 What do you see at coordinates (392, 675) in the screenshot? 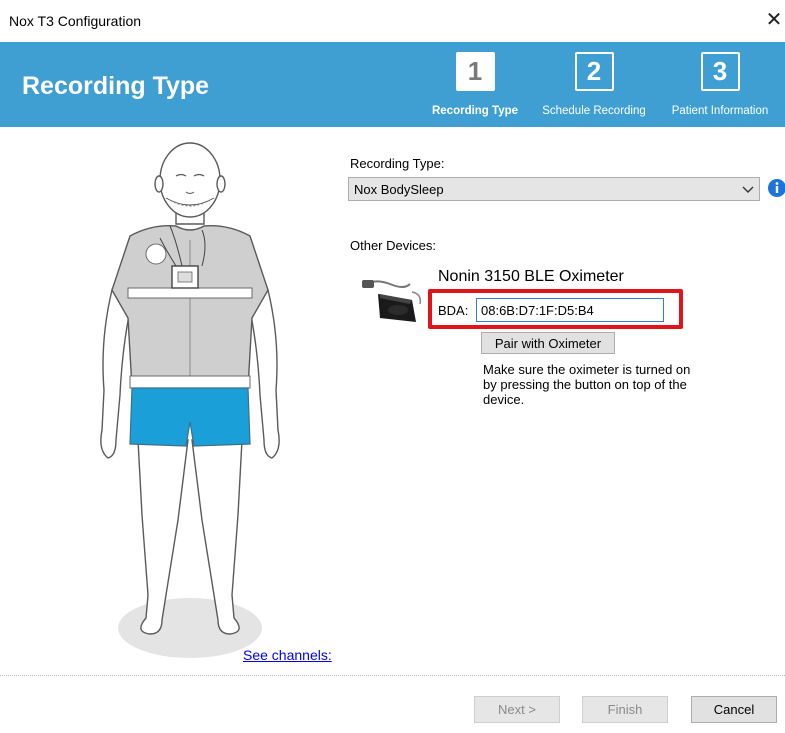
I see `footer-divider` at bounding box center [392, 675].